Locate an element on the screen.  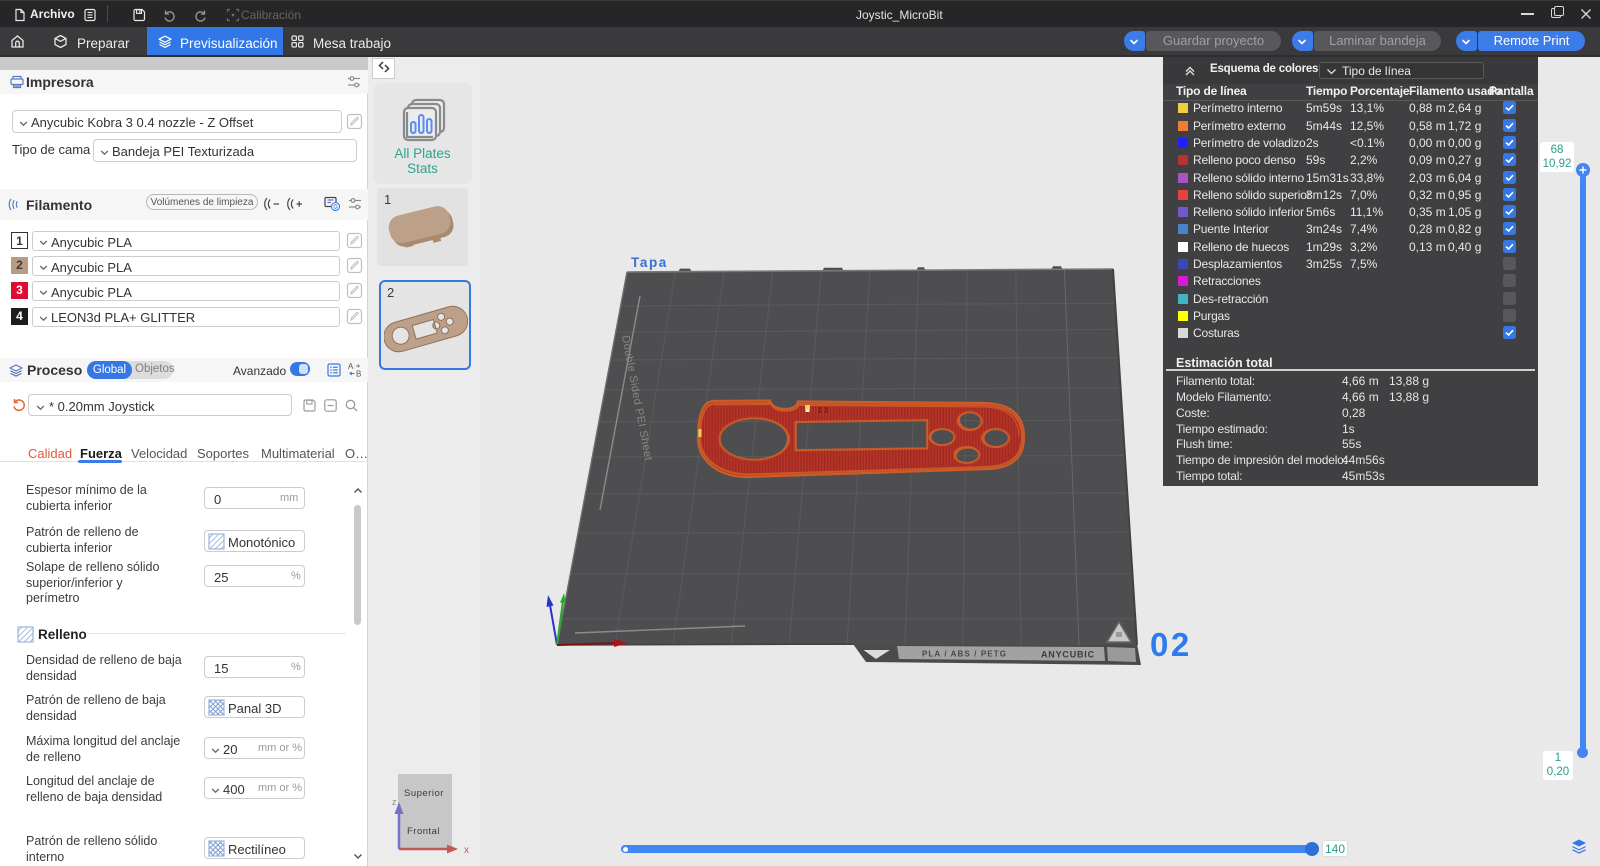
svg-text: A is located at coordinates (351, 366).